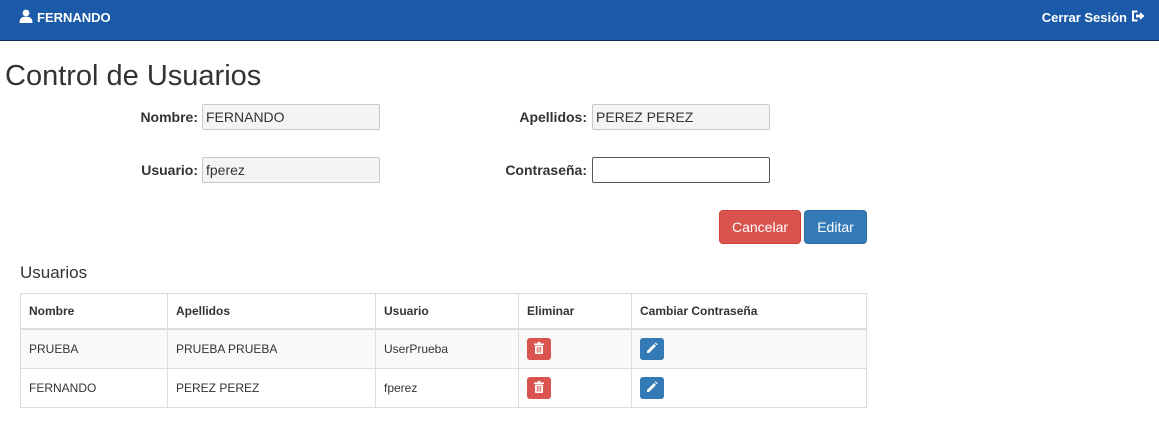 The image size is (1159, 442). I want to click on table-row: FERNANDO PEREZ PEREZ fperez, so click(443, 388).